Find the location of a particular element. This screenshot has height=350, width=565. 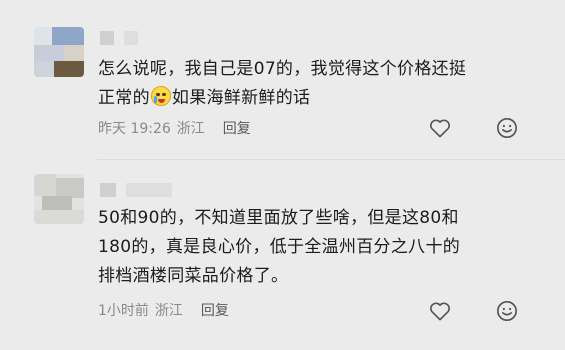

comment-text: 怎么说呢，我自己是07的，我觉得这个价格还挺 正常的 如果海鲜新鲜的话 is located at coordinates (311, 84).